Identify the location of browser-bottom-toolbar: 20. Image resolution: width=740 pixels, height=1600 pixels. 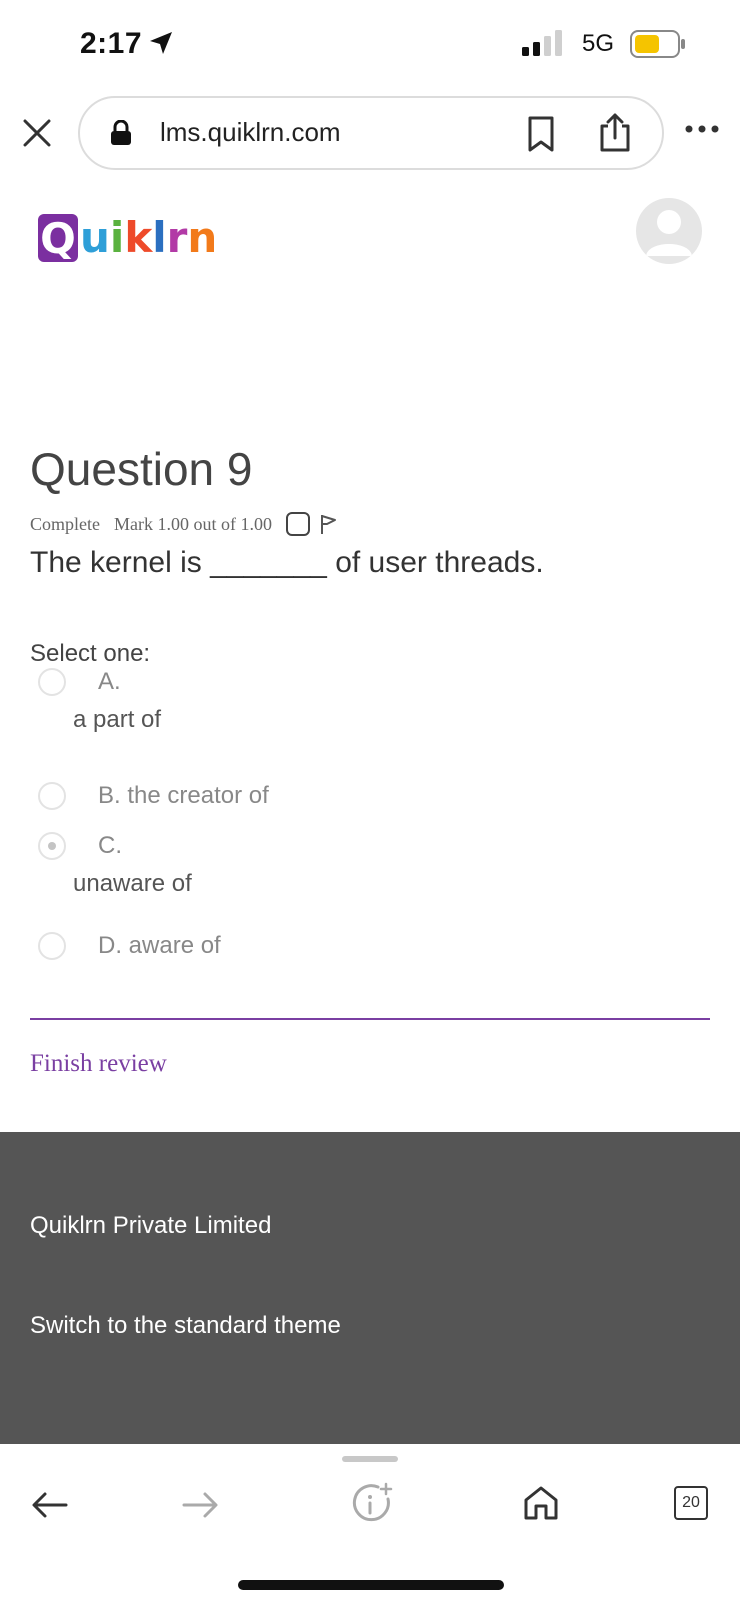
(370, 1522).